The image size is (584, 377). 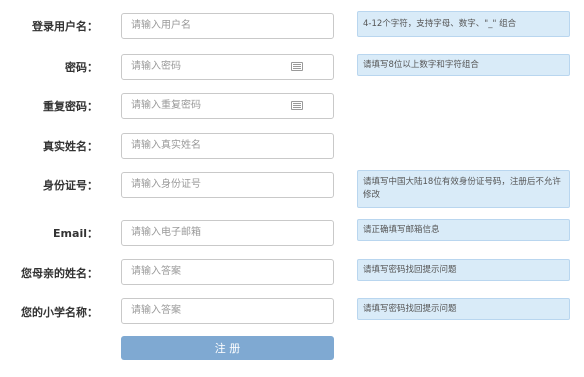 I want to click on mother-name-label: 您母亲的姓名：, so click(x=59, y=273).